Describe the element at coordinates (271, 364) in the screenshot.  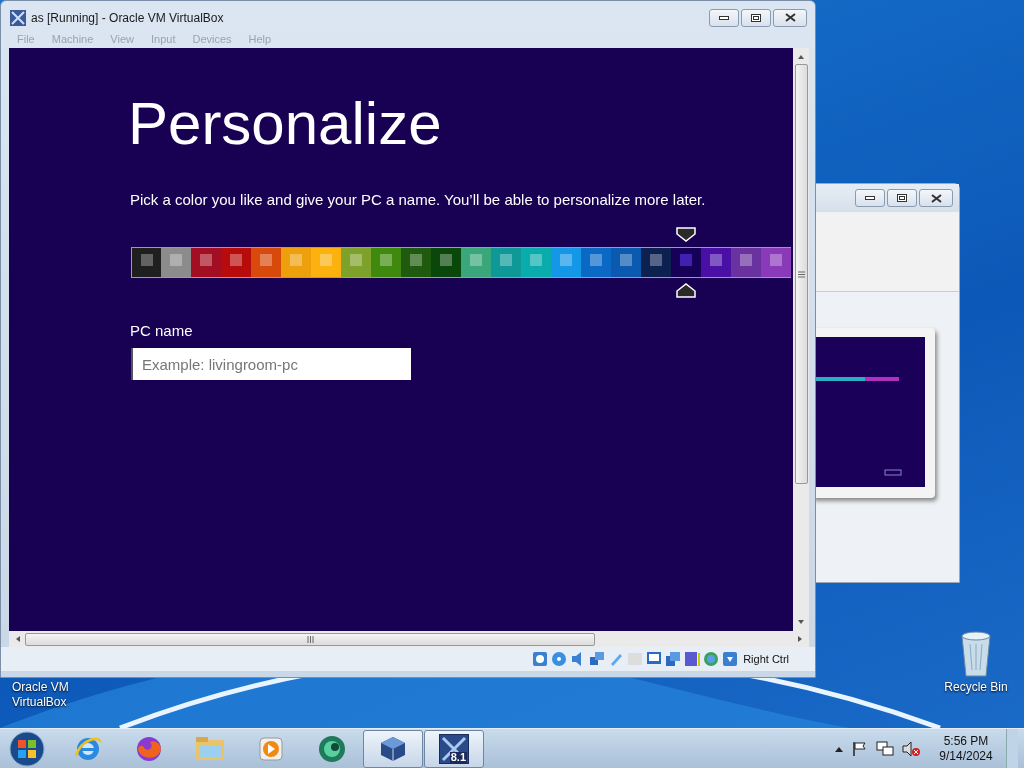
I see `pc-name-field: Example: livingroom-pc` at that location.